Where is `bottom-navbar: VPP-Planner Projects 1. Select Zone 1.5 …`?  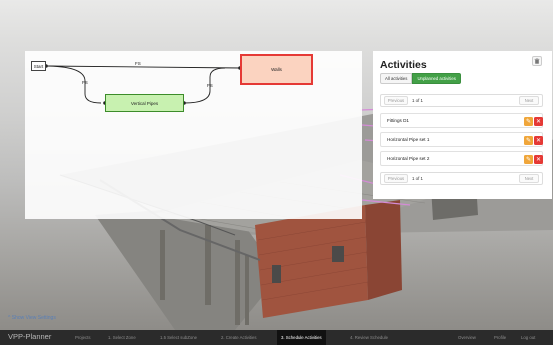
bottom-navbar: VPP-Planner Projects 1. Select Zone 1.5 … is located at coordinates (276, 337).